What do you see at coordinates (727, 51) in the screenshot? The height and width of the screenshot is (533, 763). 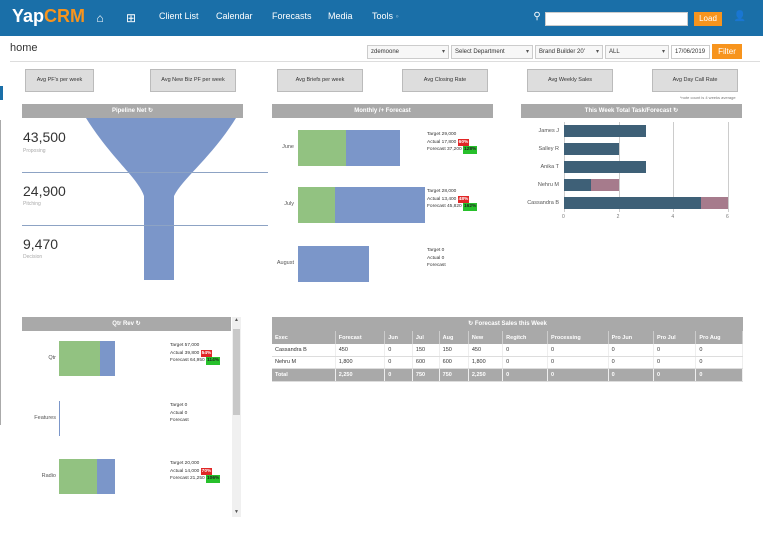 I see `filter-button: Filter` at bounding box center [727, 51].